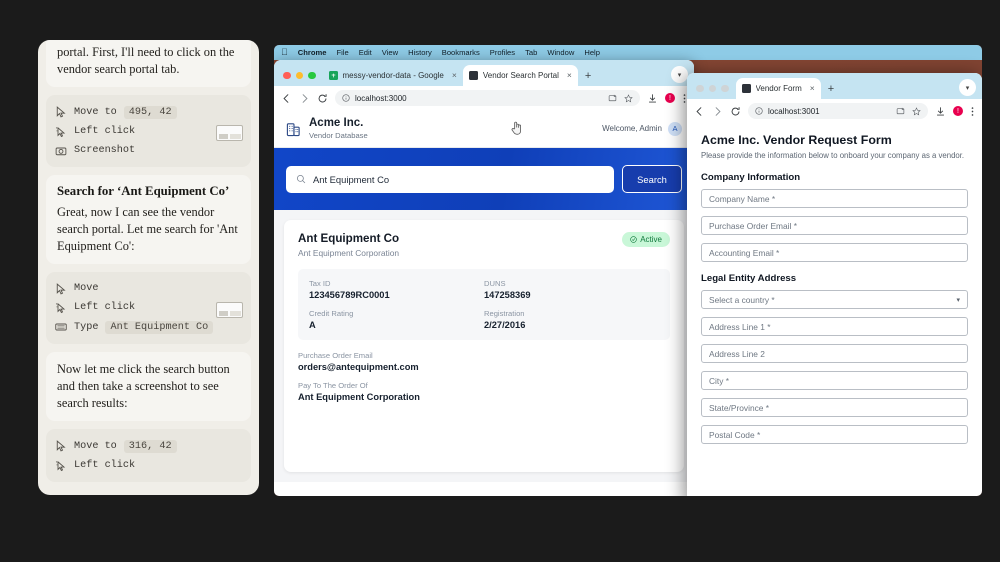  Describe the element at coordinates (592, 52) in the screenshot. I see `menu-item-help: Help` at that location.